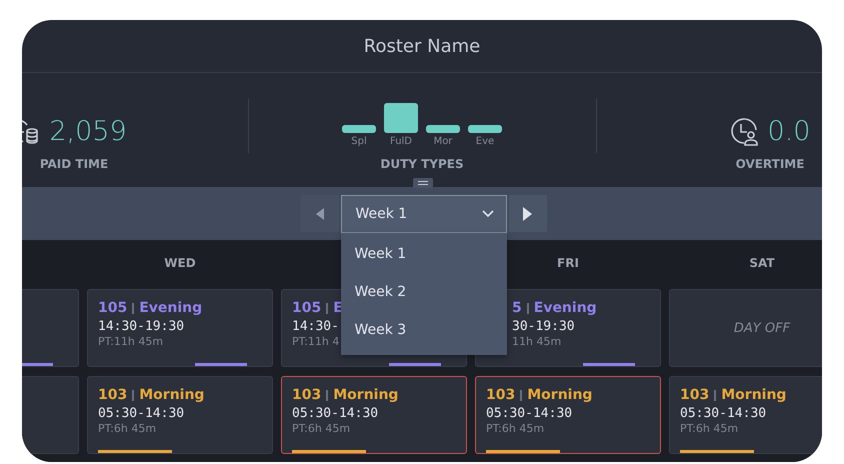  Describe the element at coordinates (422, 46) in the screenshot. I see `roster-title: Roster Name` at that location.